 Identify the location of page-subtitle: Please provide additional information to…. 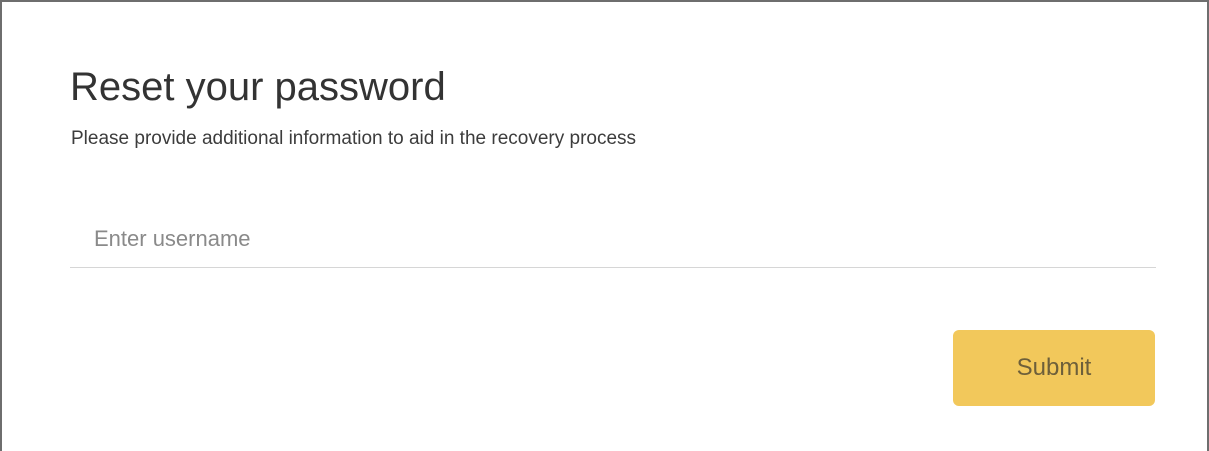
(354, 138).